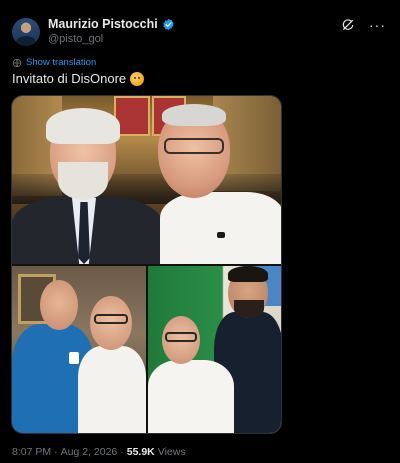  Describe the element at coordinates (69, 78) in the screenshot. I see `tweet-text-body: Invitato di DisOnore` at that location.